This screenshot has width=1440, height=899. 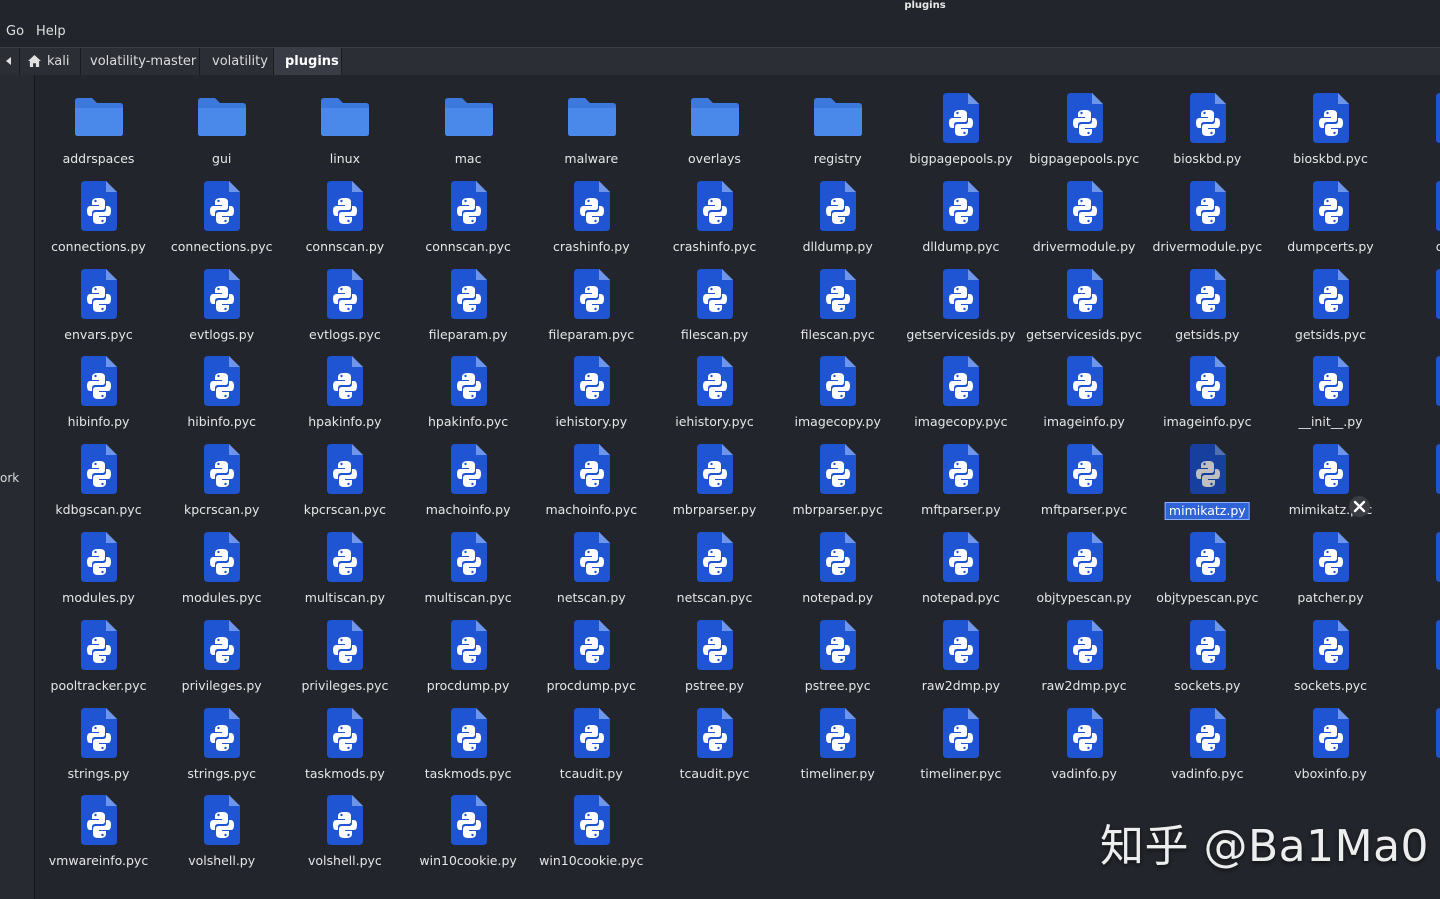 I want to click on file-item: win10cookie.pyc, so click(x=591, y=825).